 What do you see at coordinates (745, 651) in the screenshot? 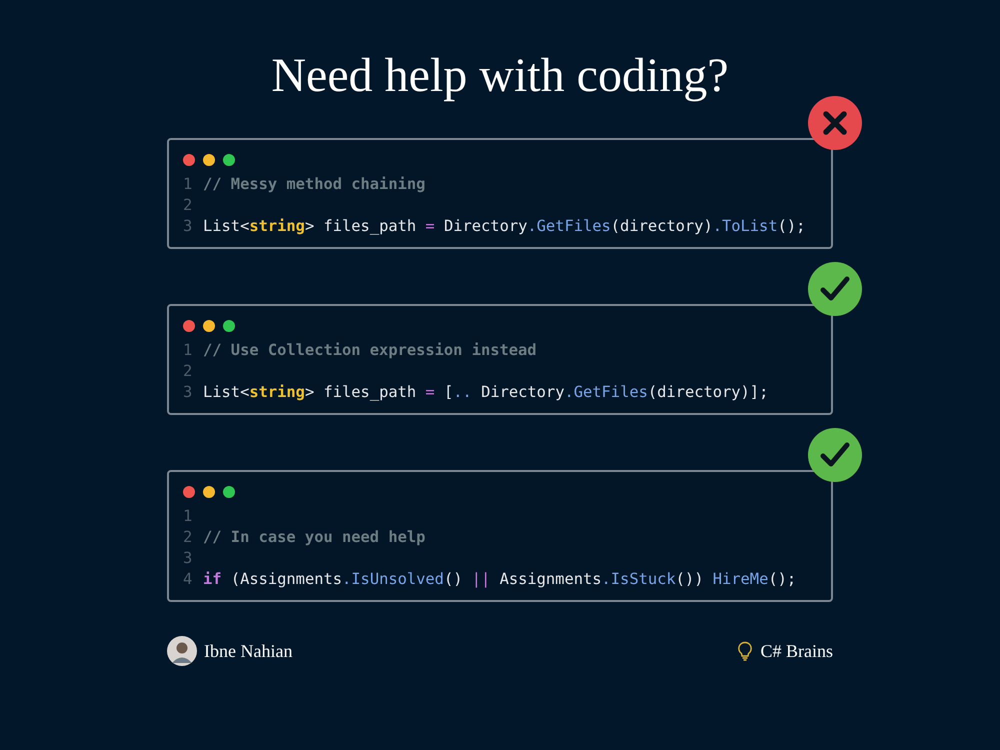
I see `lightbulb-icon` at bounding box center [745, 651].